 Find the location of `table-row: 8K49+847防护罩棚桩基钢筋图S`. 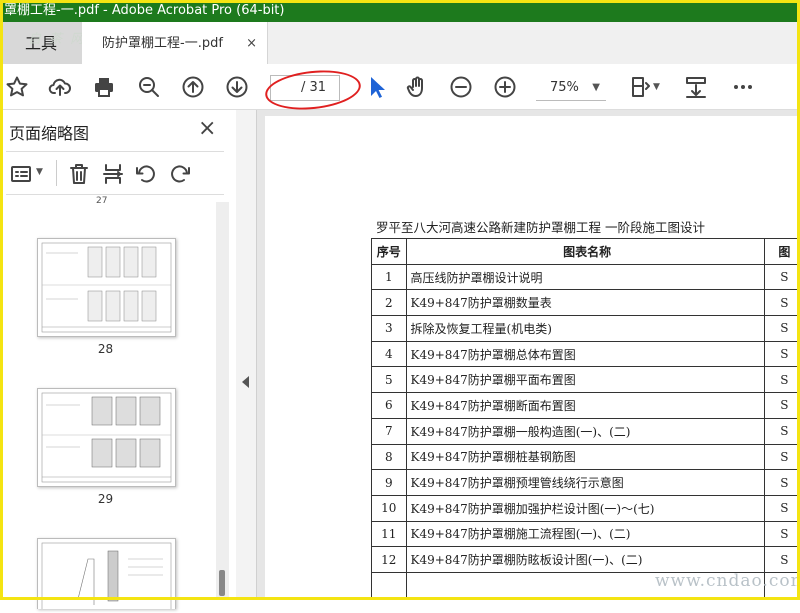

table-row: 8K49+847防护罩棚桩基钢筋图S is located at coordinates (586, 457).